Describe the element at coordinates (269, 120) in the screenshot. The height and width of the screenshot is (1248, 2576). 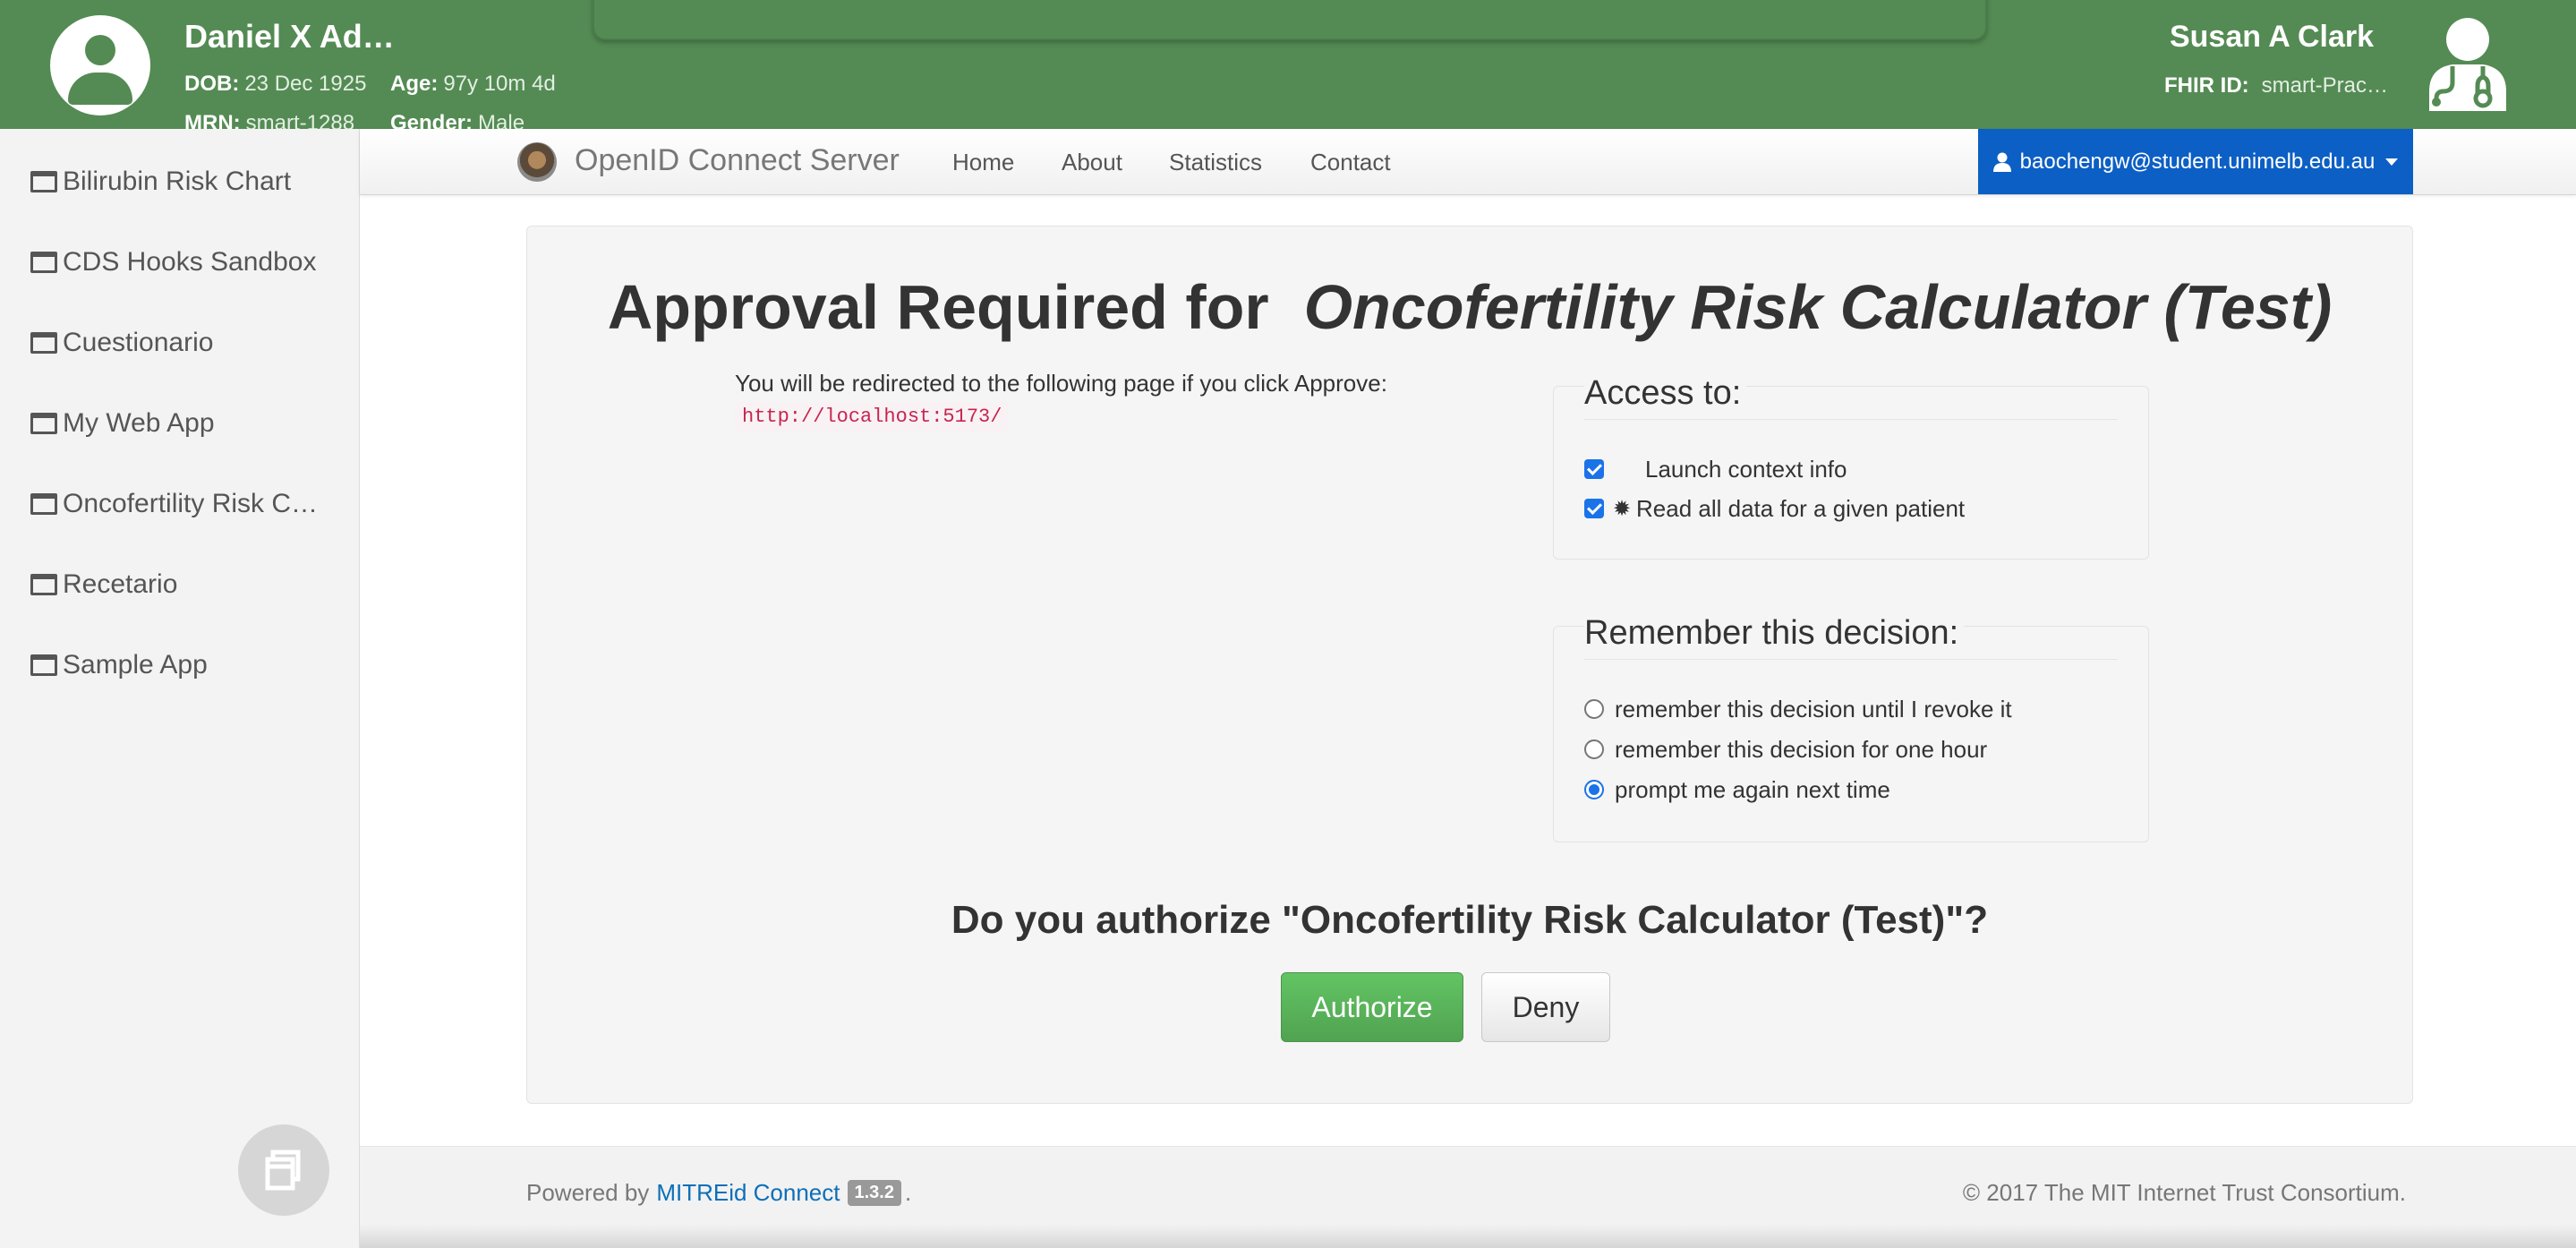
I see `patient-mrn: MRN: smart-1288` at that location.